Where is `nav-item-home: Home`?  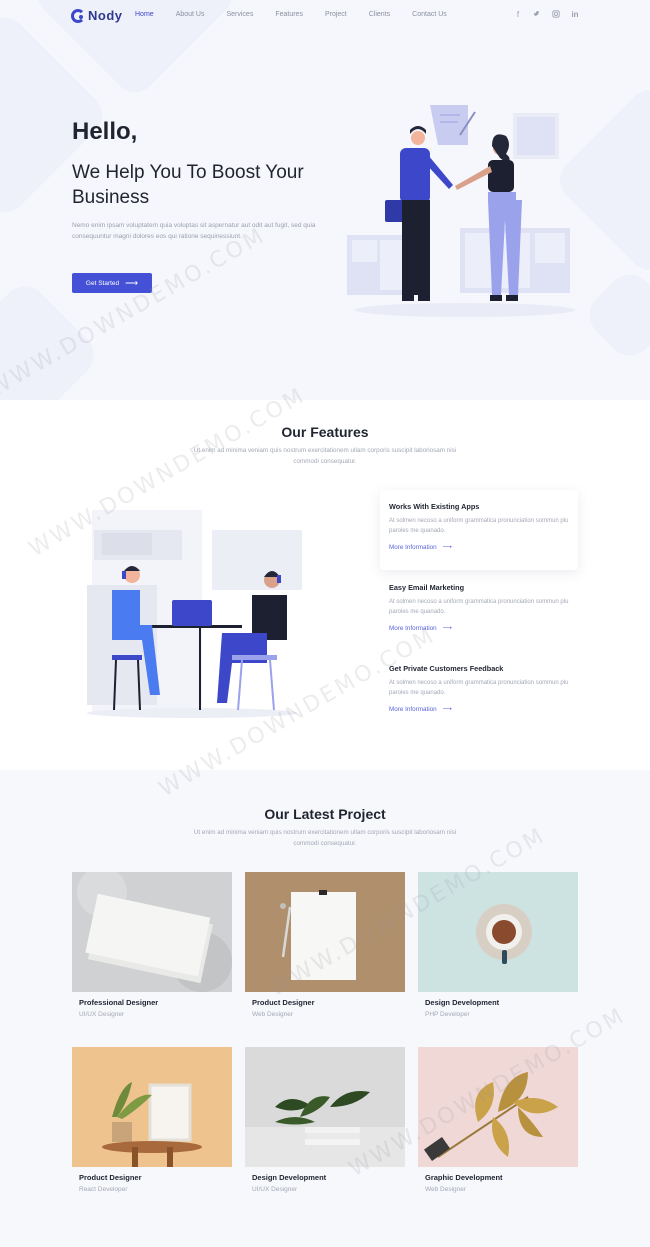 nav-item-home: Home is located at coordinates (144, 14).